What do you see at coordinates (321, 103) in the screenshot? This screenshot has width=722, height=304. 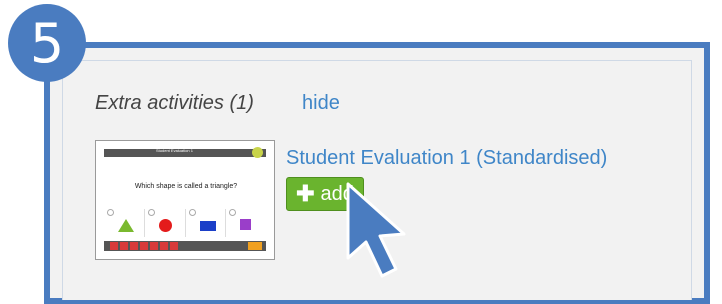 I see `hide-link: hide` at bounding box center [321, 103].